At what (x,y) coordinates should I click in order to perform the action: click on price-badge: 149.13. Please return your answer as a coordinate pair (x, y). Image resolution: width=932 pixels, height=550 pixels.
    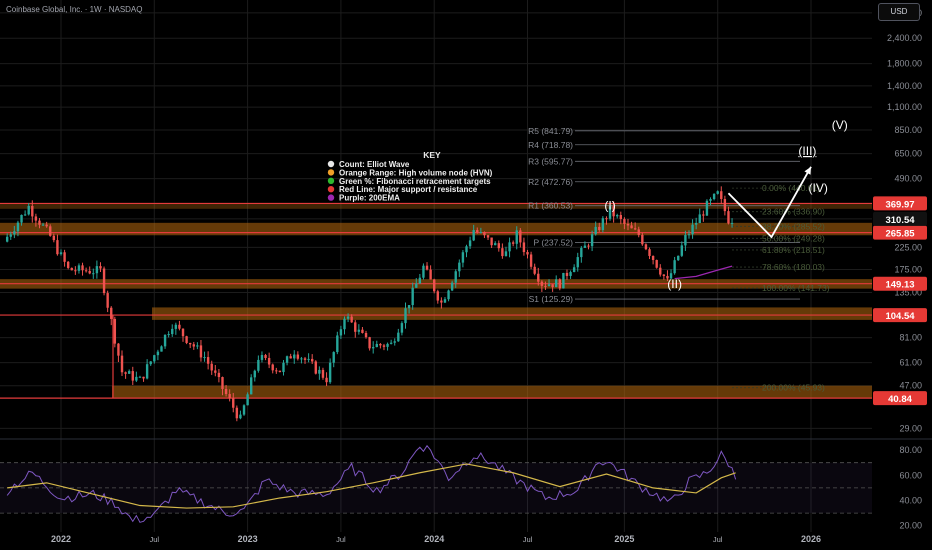
    Looking at the image, I should click on (900, 283).